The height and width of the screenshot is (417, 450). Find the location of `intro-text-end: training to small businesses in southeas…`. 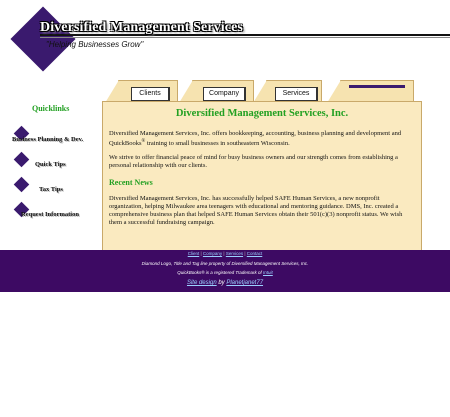

intro-text-end: training to small businesses in southeas… is located at coordinates (217, 144).